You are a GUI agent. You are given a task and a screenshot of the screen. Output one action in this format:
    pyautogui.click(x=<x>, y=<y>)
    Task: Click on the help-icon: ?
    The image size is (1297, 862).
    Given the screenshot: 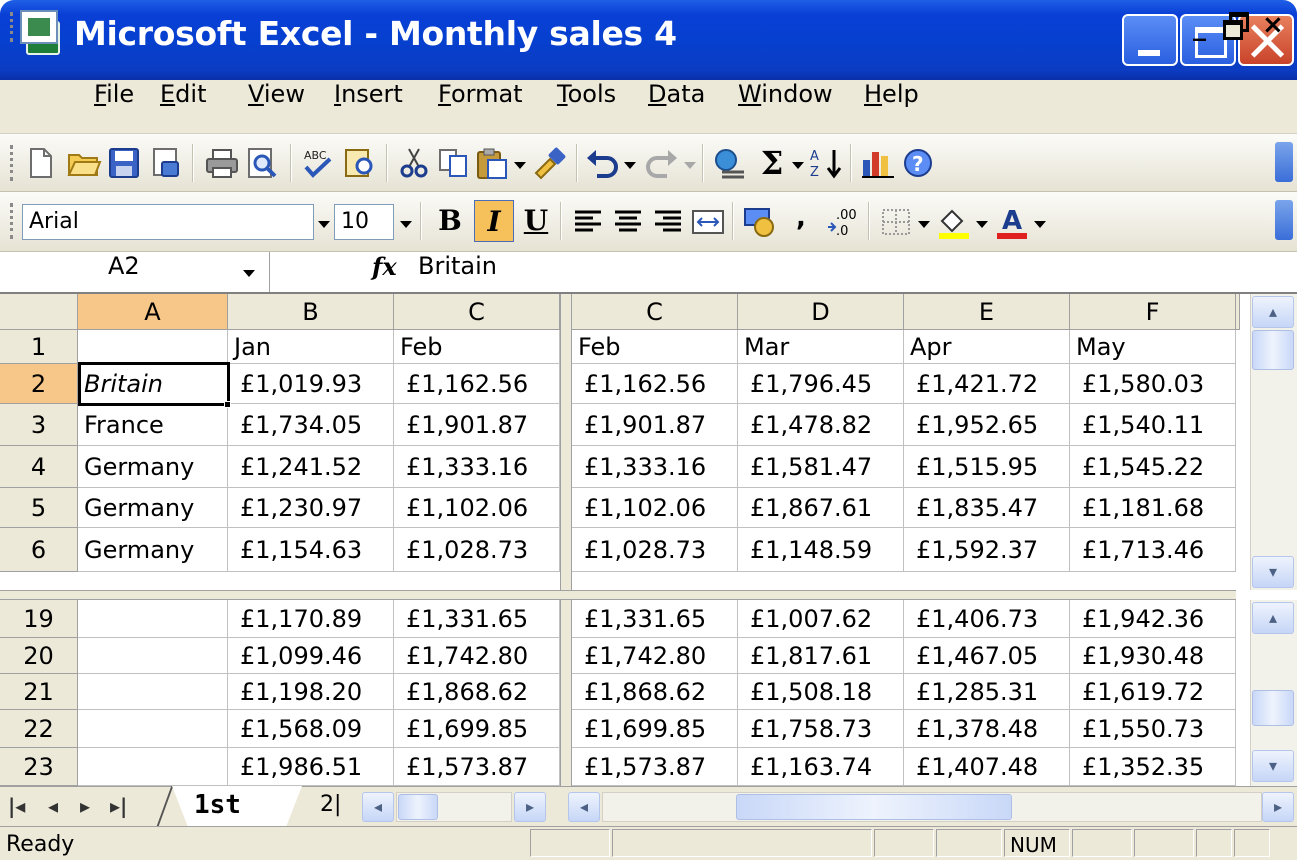 What is the action you would take?
    pyautogui.click(x=918, y=163)
    